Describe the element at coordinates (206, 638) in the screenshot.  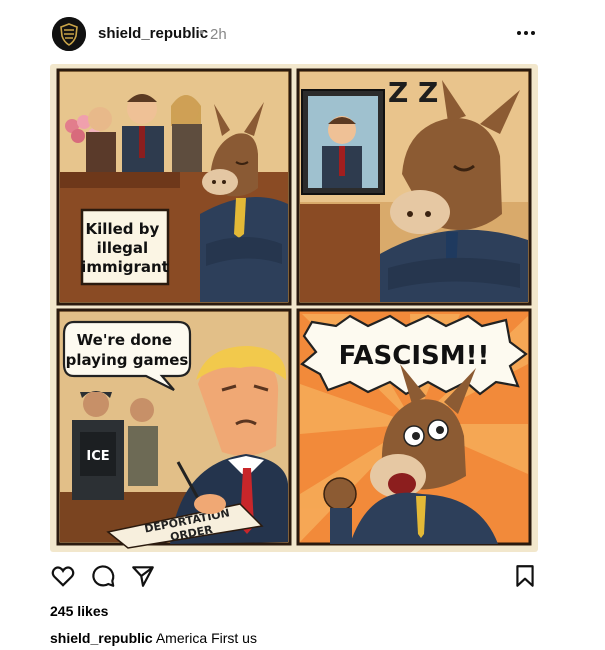
I see `caption-text: America First us` at that location.